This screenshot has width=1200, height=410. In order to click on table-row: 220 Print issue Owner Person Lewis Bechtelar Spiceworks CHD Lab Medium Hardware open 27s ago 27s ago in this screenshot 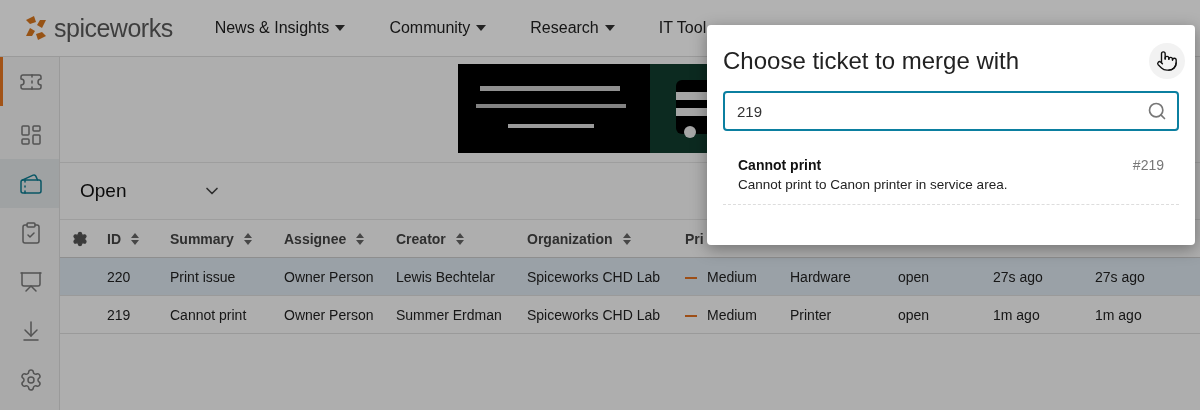, I will do `click(630, 277)`.